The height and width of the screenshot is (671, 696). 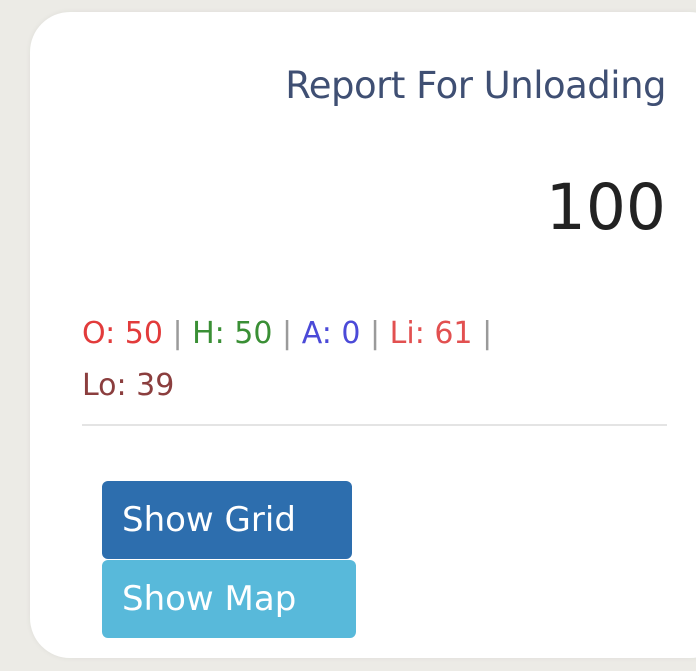 I want to click on divider, so click(x=374, y=425).